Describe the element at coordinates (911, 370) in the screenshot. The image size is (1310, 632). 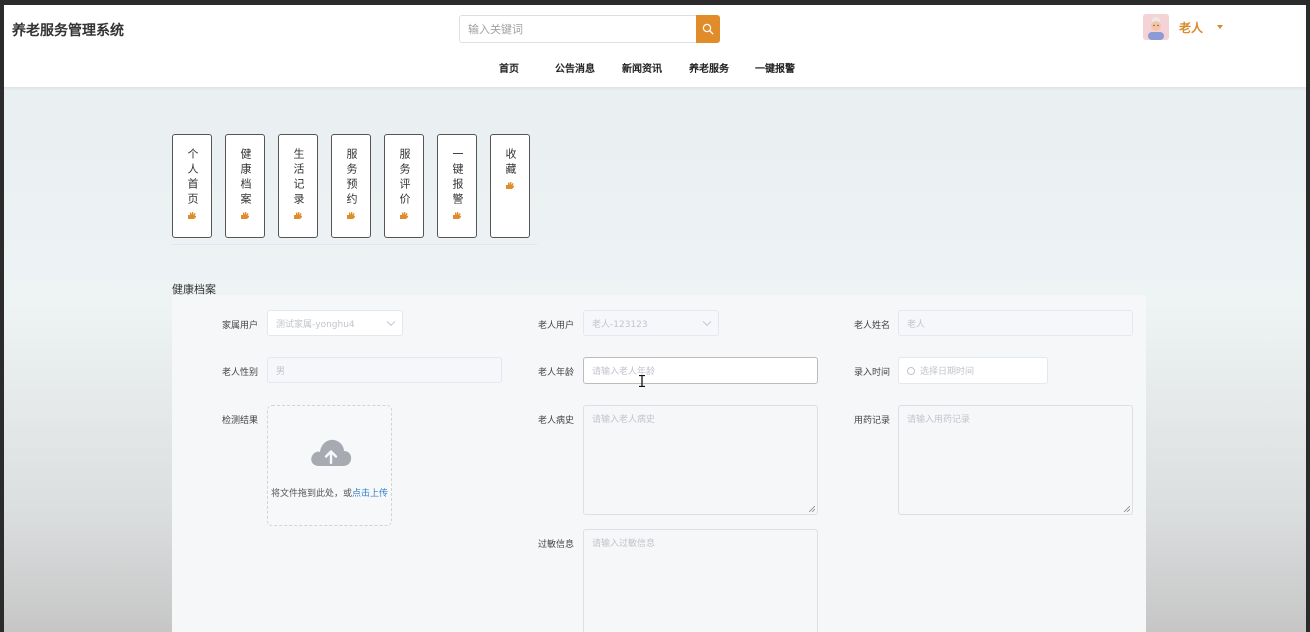
I see `clock-icon` at that location.